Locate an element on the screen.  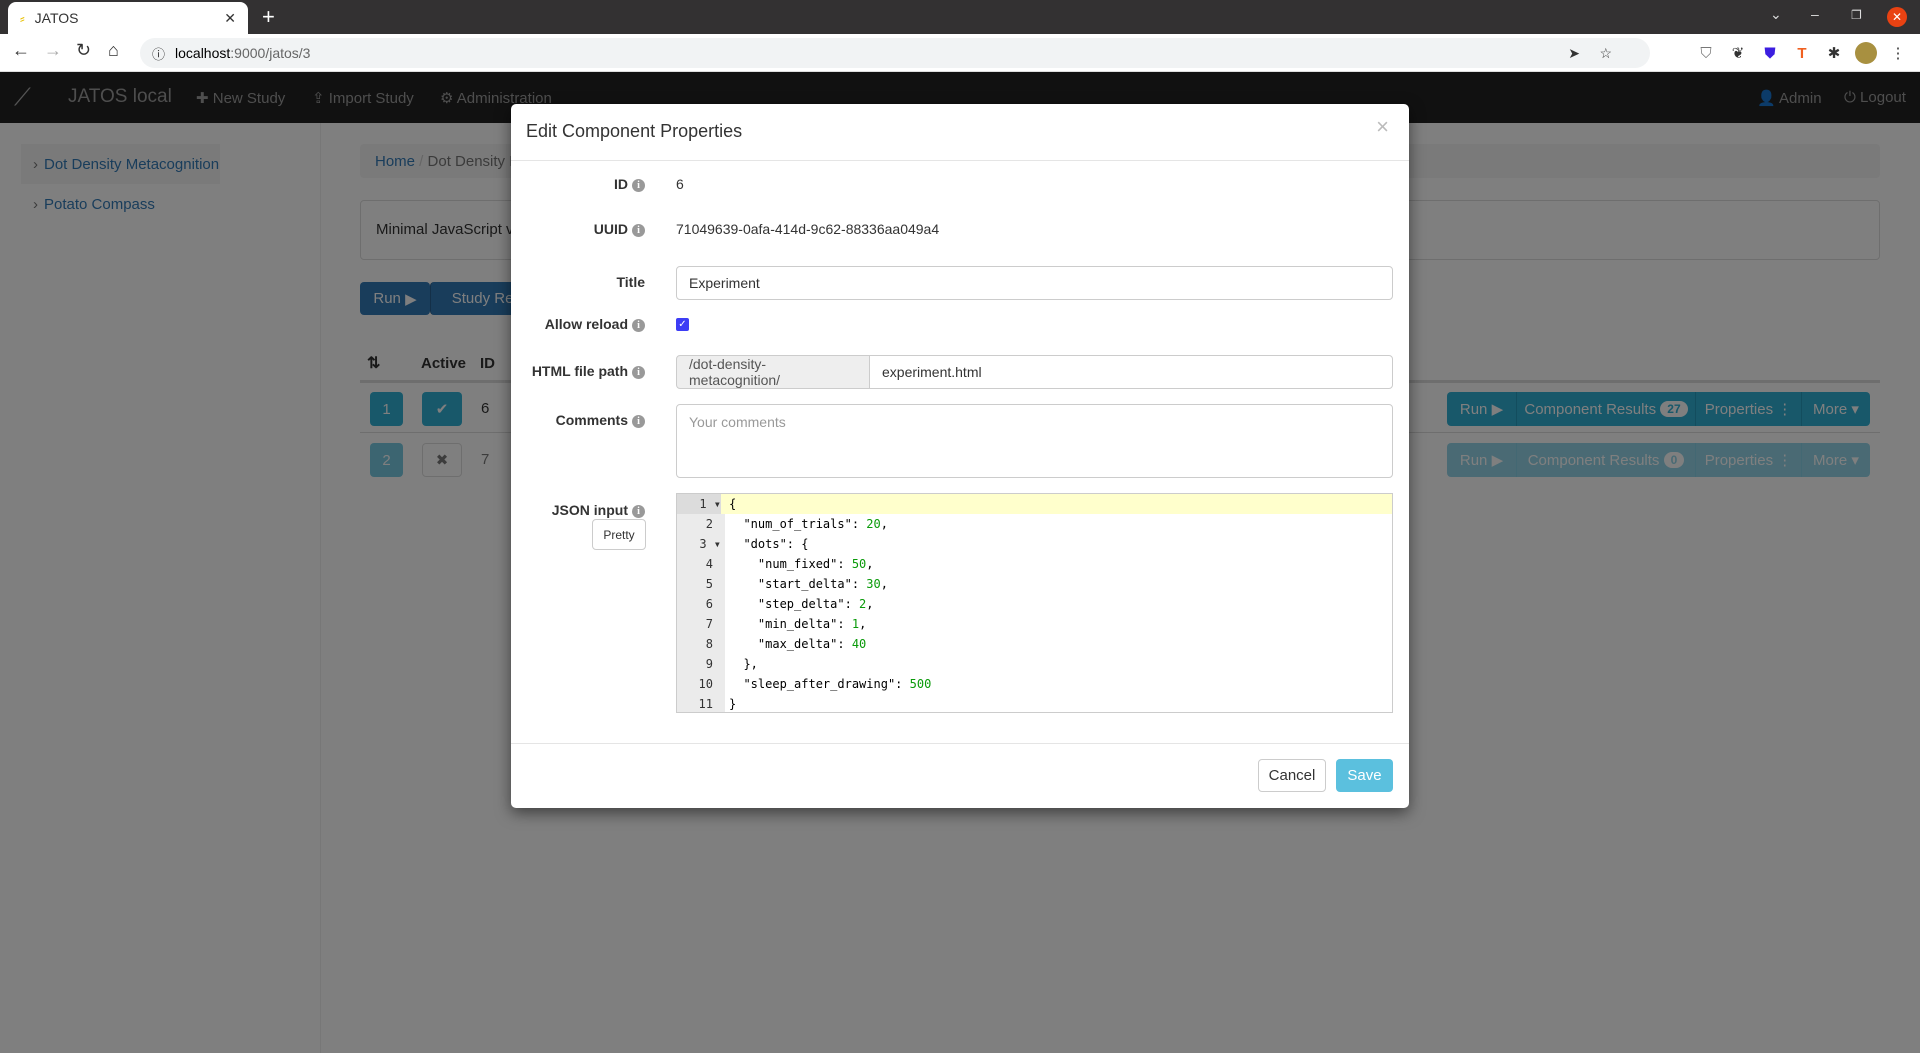
cancel-button: Cancel is located at coordinates (1292, 775).